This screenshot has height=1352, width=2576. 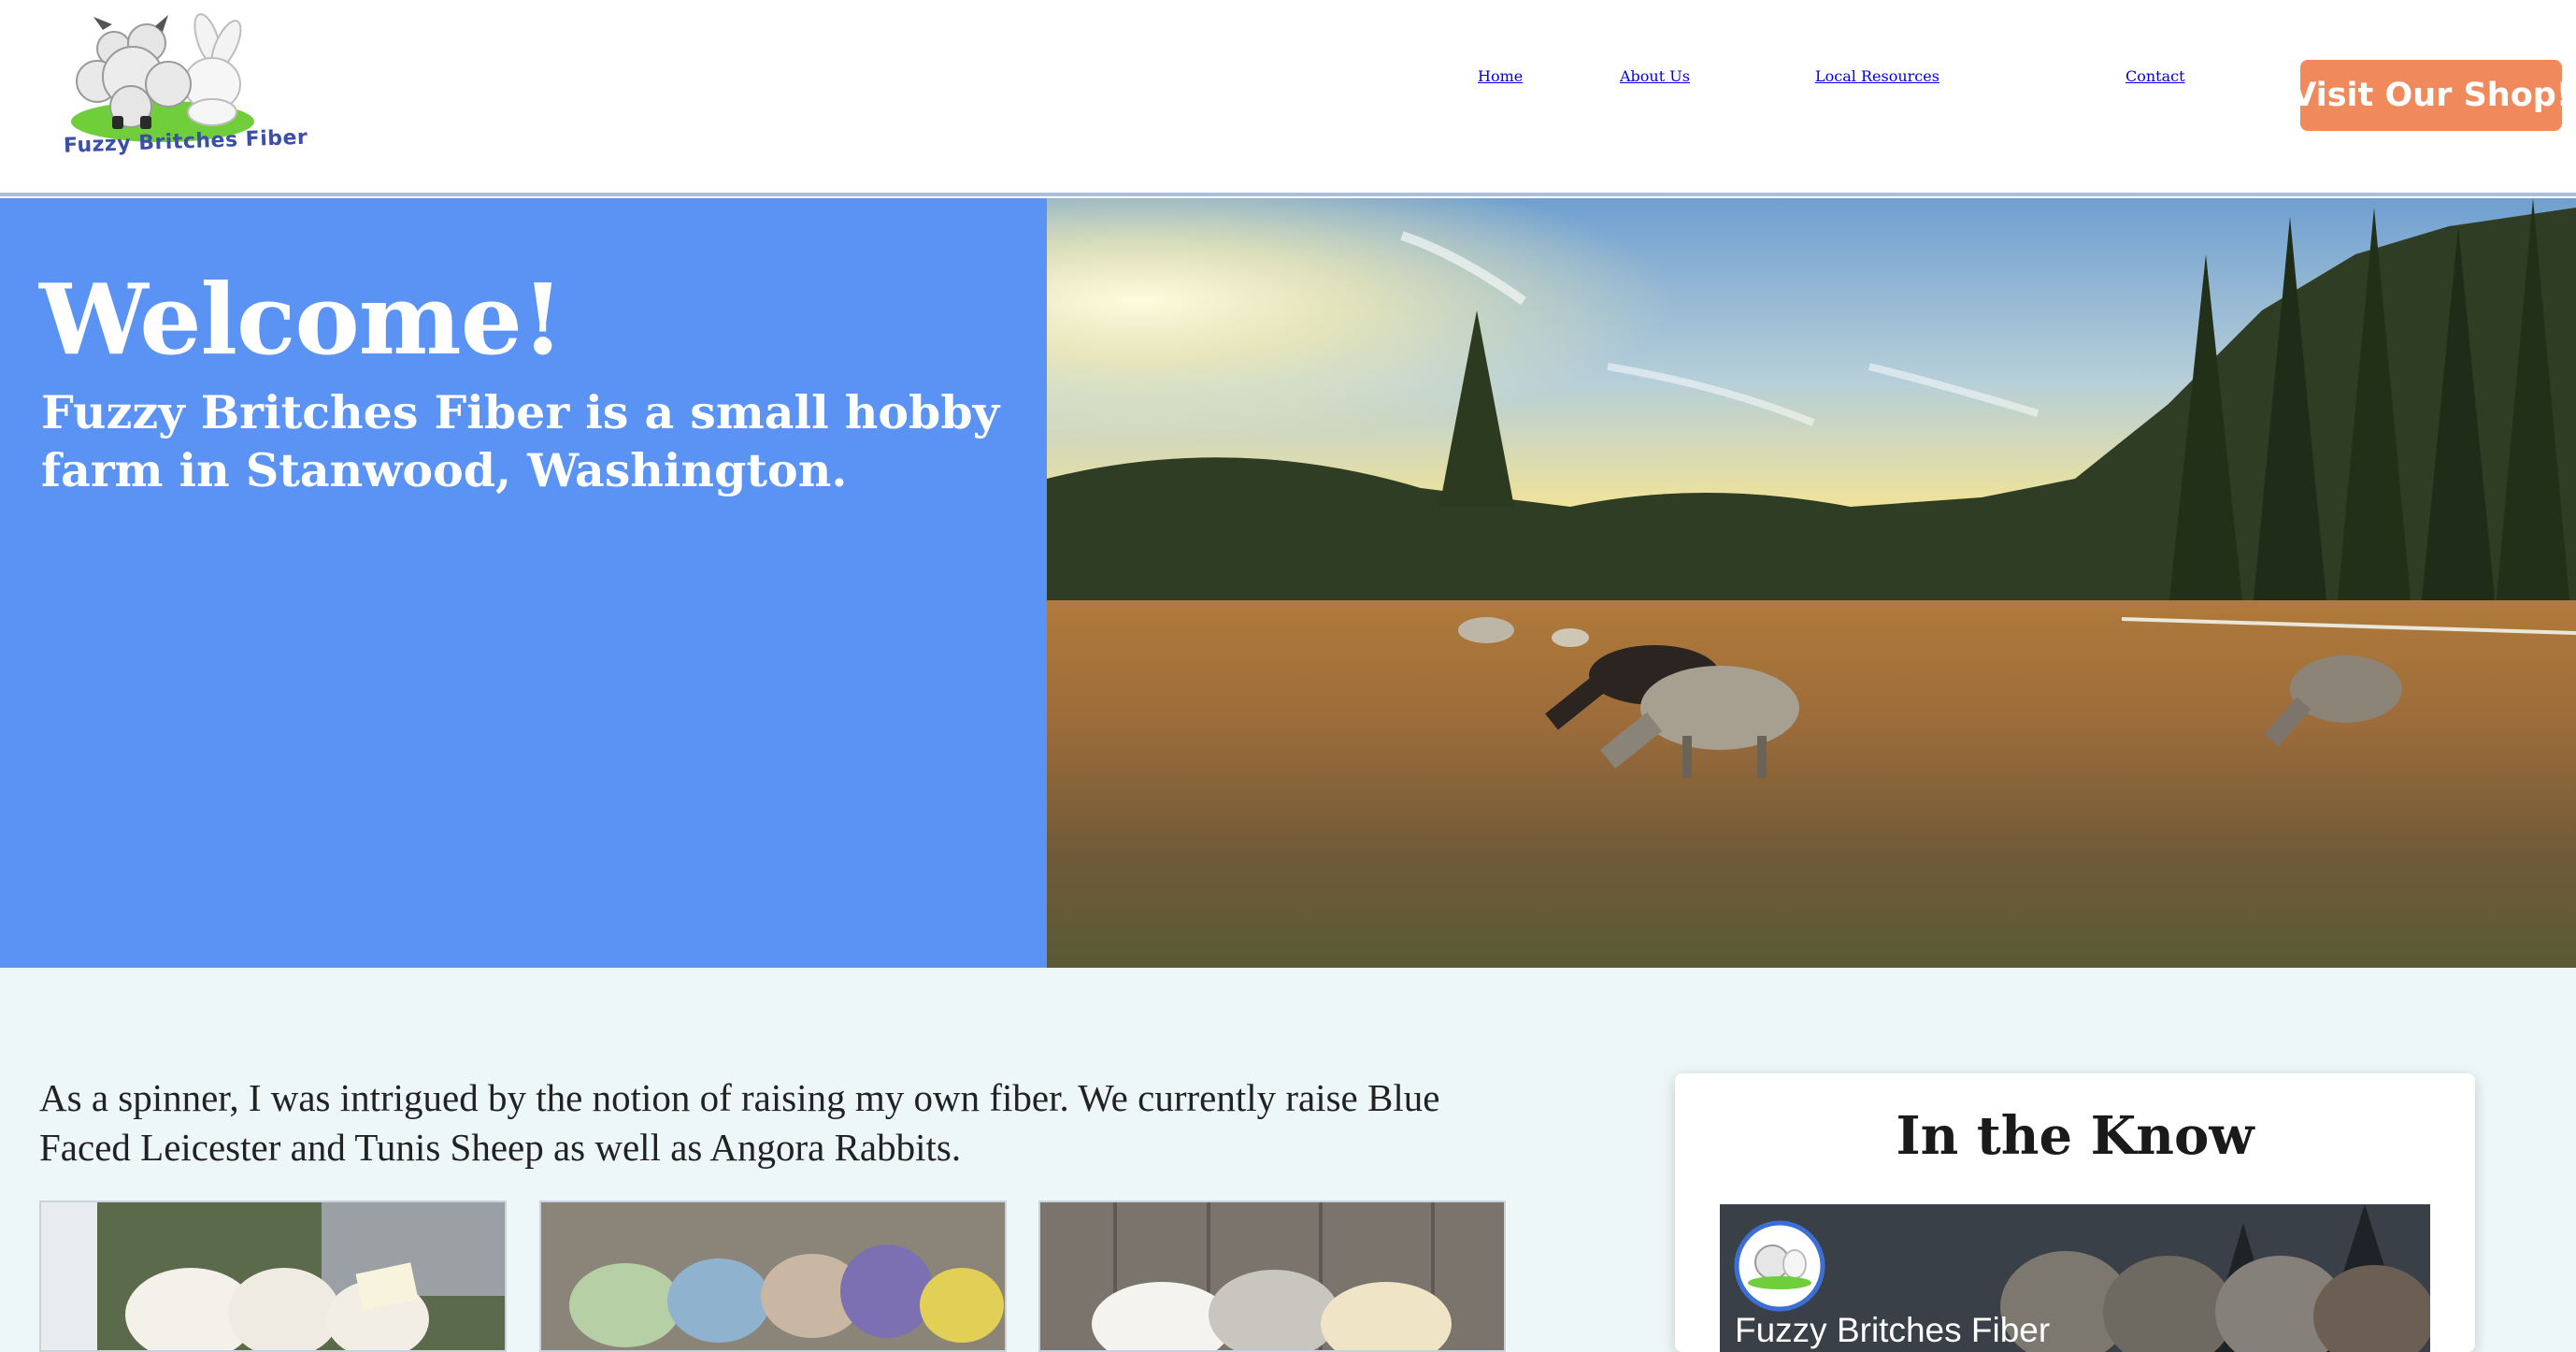 What do you see at coordinates (1500, 76) in the screenshot?
I see `nav-home: Home` at bounding box center [1500, 76].